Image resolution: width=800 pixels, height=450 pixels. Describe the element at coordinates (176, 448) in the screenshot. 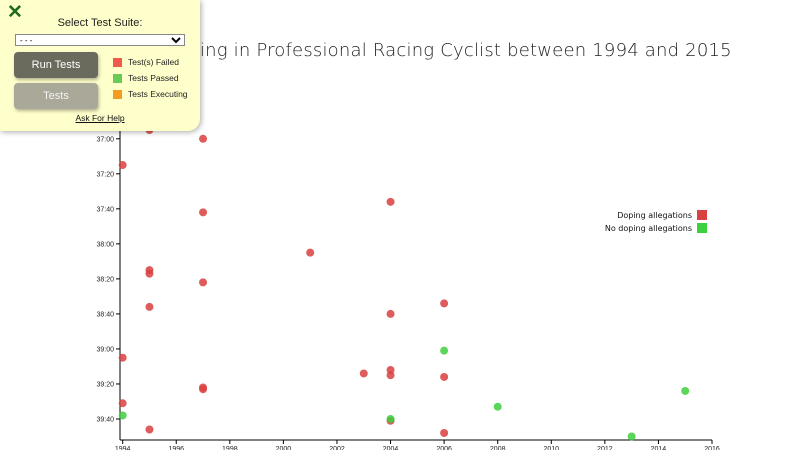

I see `x-tick-label: 1996` at that location.